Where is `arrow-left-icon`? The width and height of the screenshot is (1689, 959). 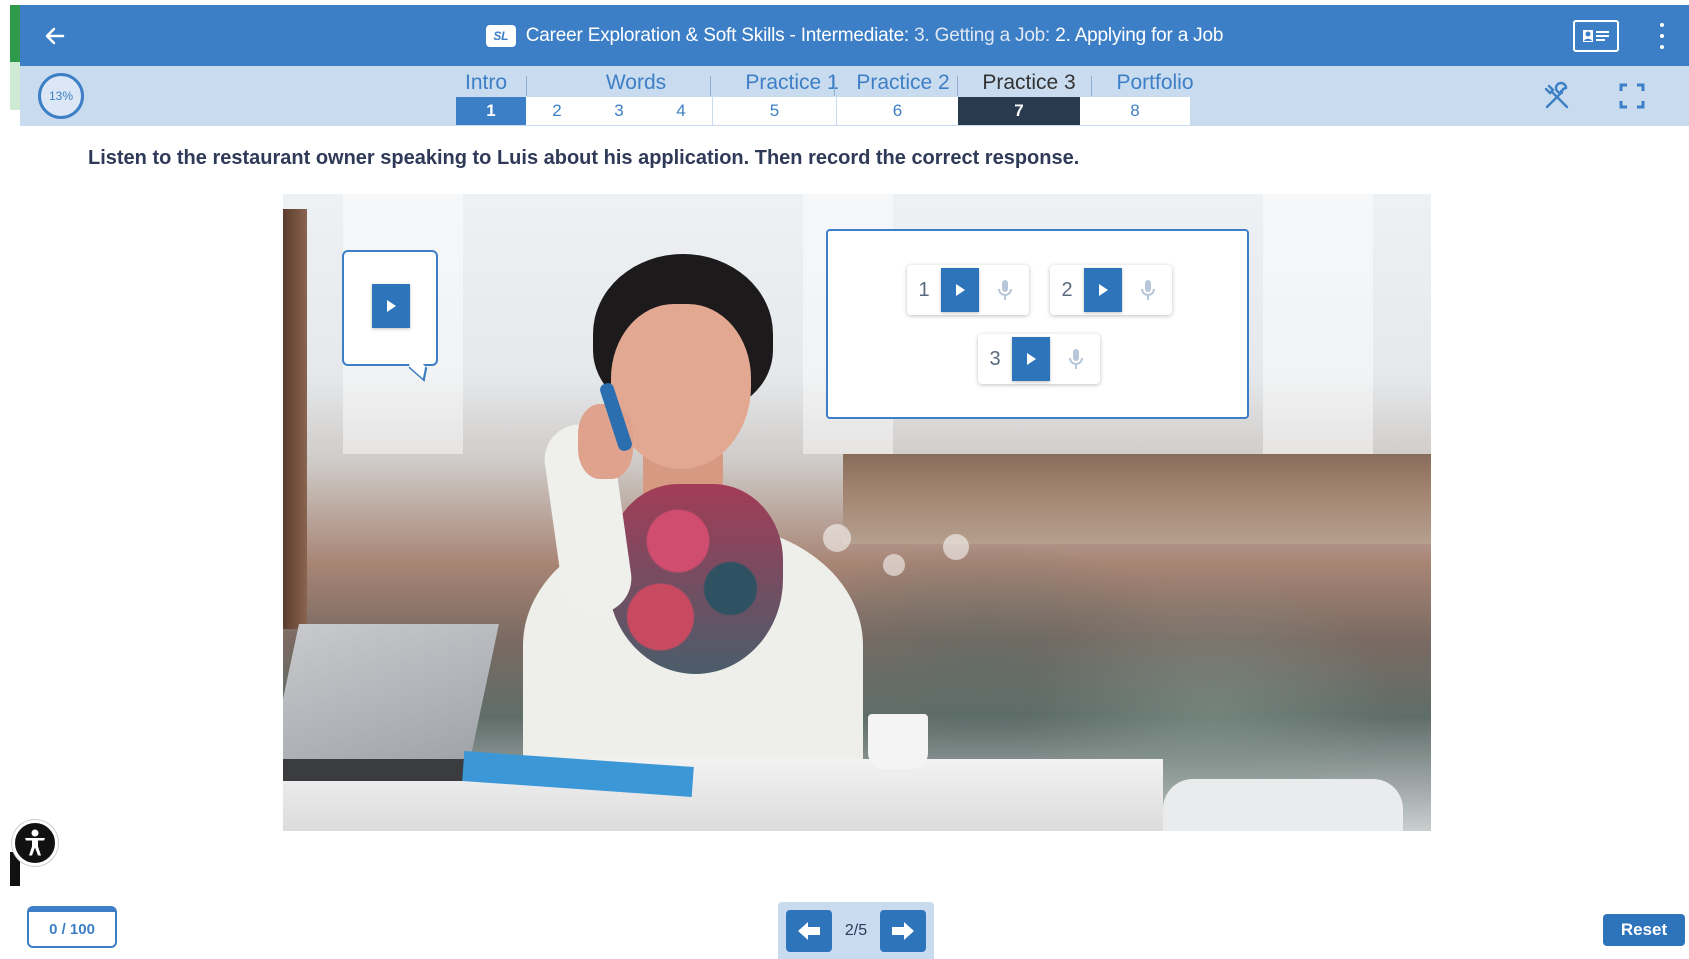
arrow-left-icon is located at coordinates (809, 931).